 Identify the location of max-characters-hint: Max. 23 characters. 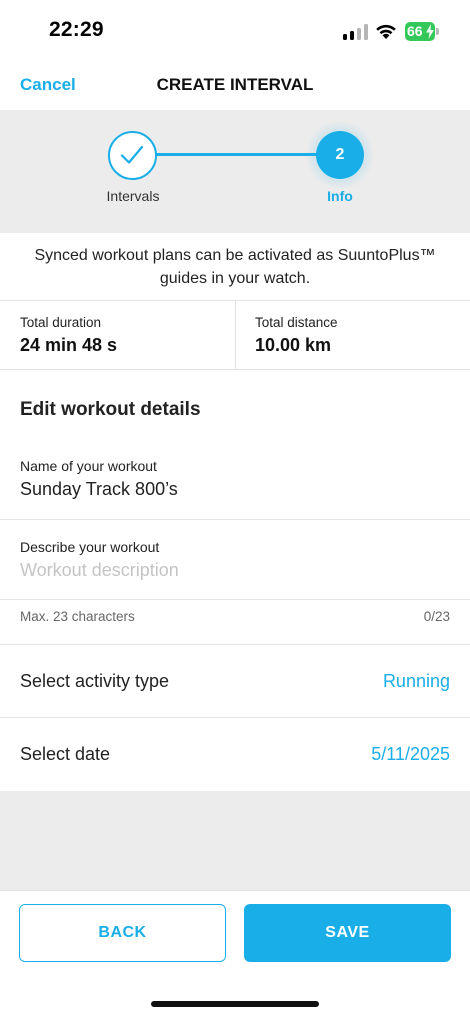
(77, 616).